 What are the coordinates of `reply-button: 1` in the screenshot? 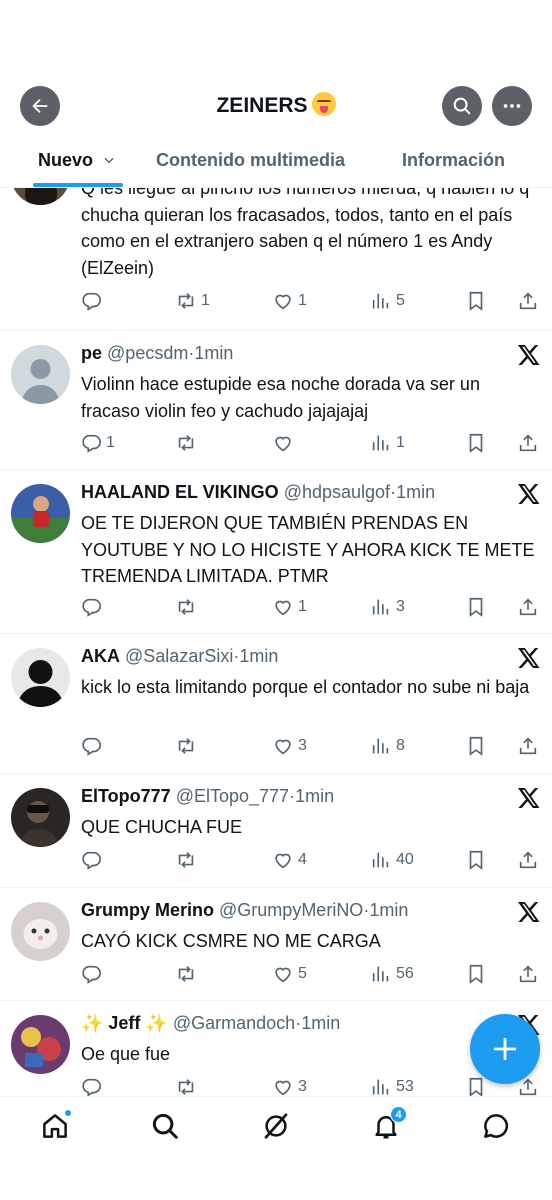 It's located at (97, 443).